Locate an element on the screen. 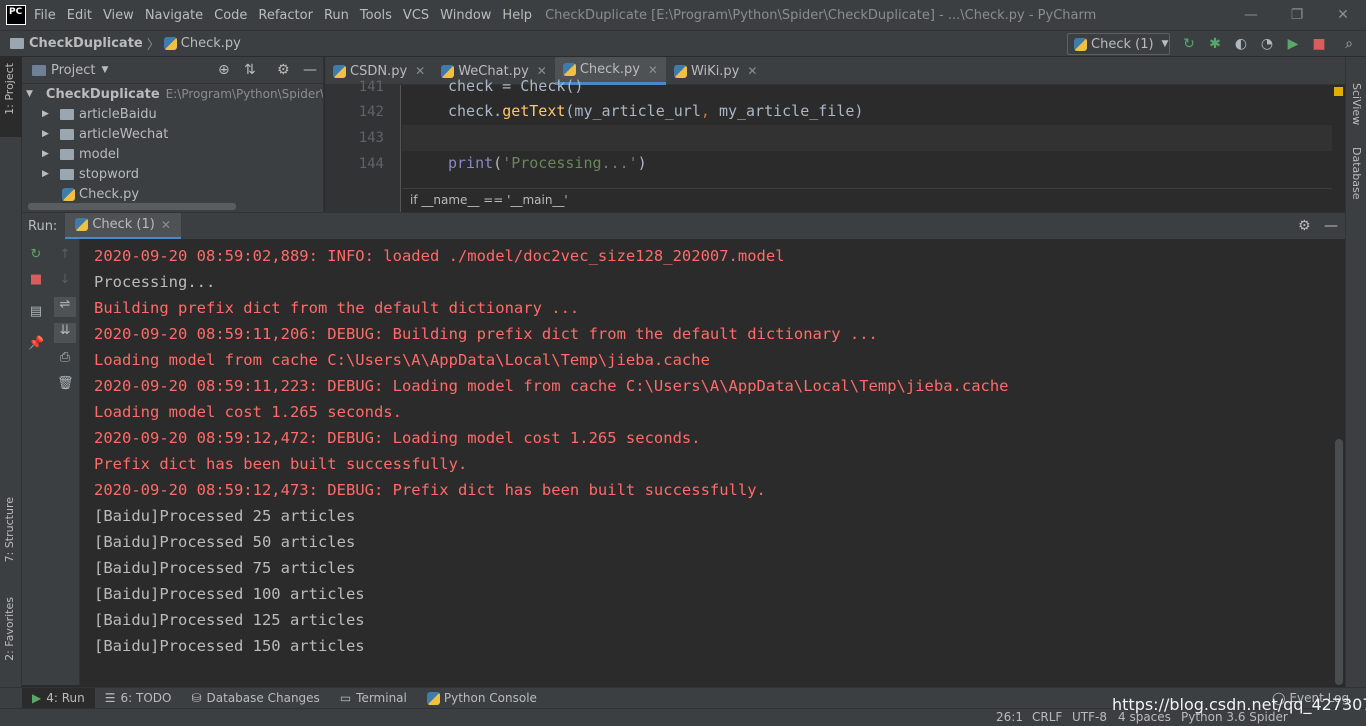  run-toolbar-primary: ↻ ■ ▤ 📌 is located at coordinates (36, 462).